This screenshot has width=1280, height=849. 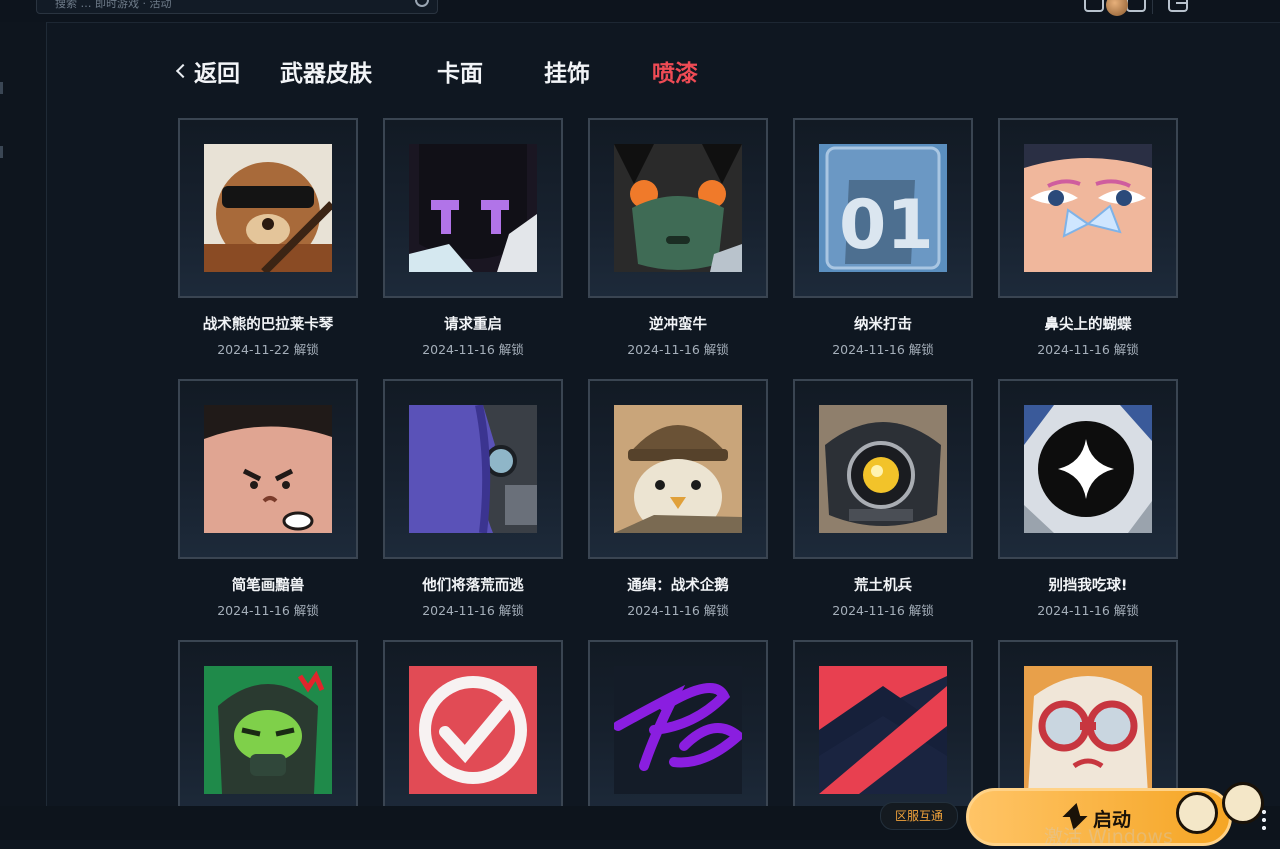 What do you see at coordinates (919, 816) in the screenshot?
I see `region-crossplay-badge: 区服互通` at bounding box center [919, 816].